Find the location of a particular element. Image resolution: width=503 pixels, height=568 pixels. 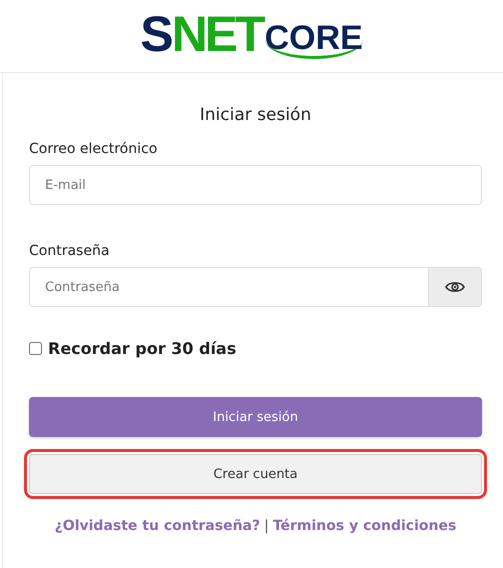

password-field: Contraseña is located at coordinates (228, 287).